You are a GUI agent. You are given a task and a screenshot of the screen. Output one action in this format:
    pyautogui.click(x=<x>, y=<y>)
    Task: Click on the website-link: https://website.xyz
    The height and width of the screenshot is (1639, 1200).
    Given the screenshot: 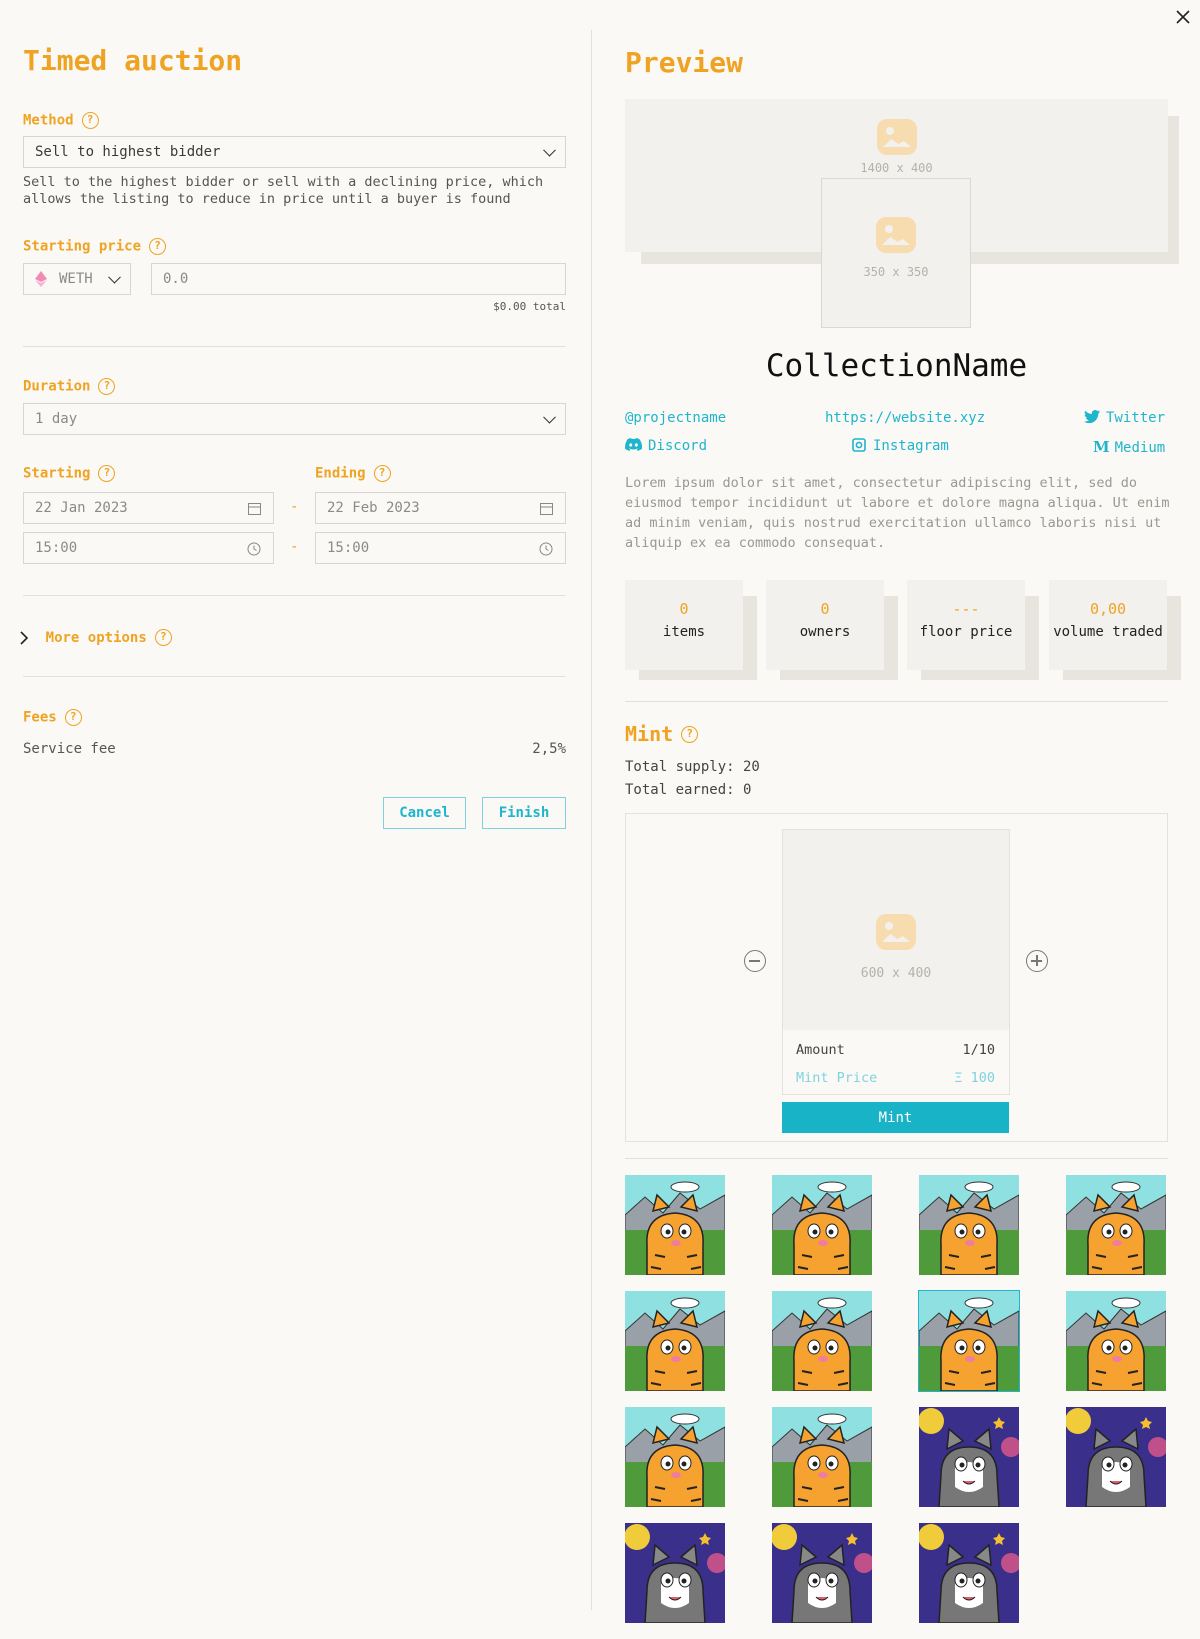 What is the action you would take?
    pyautogui.click(x=905, y=418)
    